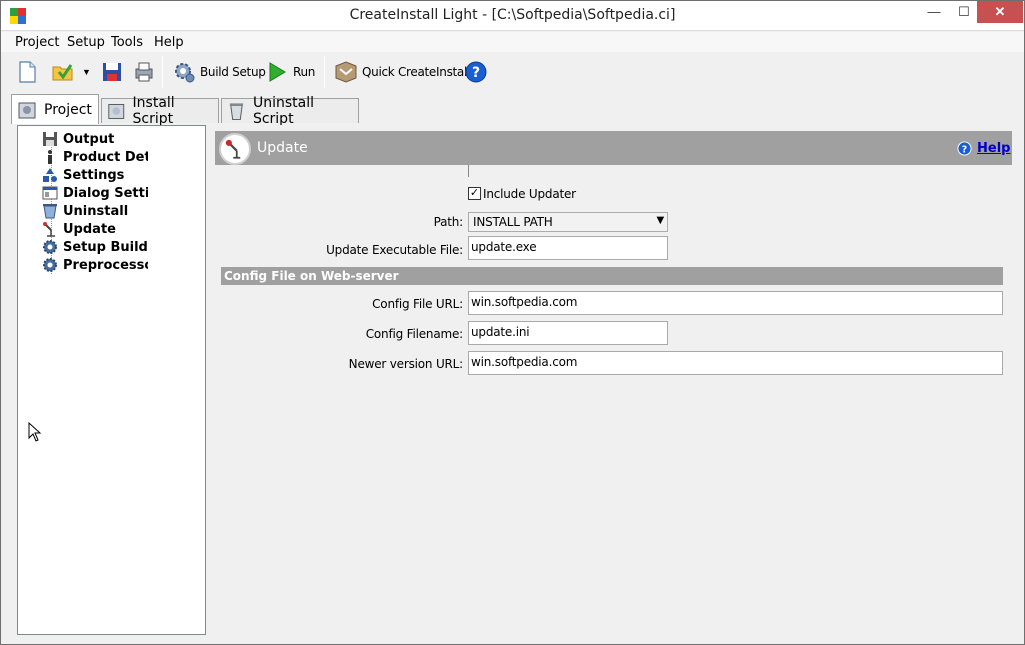 Image resolution: width=1025 pixels, height=645 pixels. Describe the element at coordinates (613, 148) in the screenshot. I see `section-header: Update ? Help` at that location.